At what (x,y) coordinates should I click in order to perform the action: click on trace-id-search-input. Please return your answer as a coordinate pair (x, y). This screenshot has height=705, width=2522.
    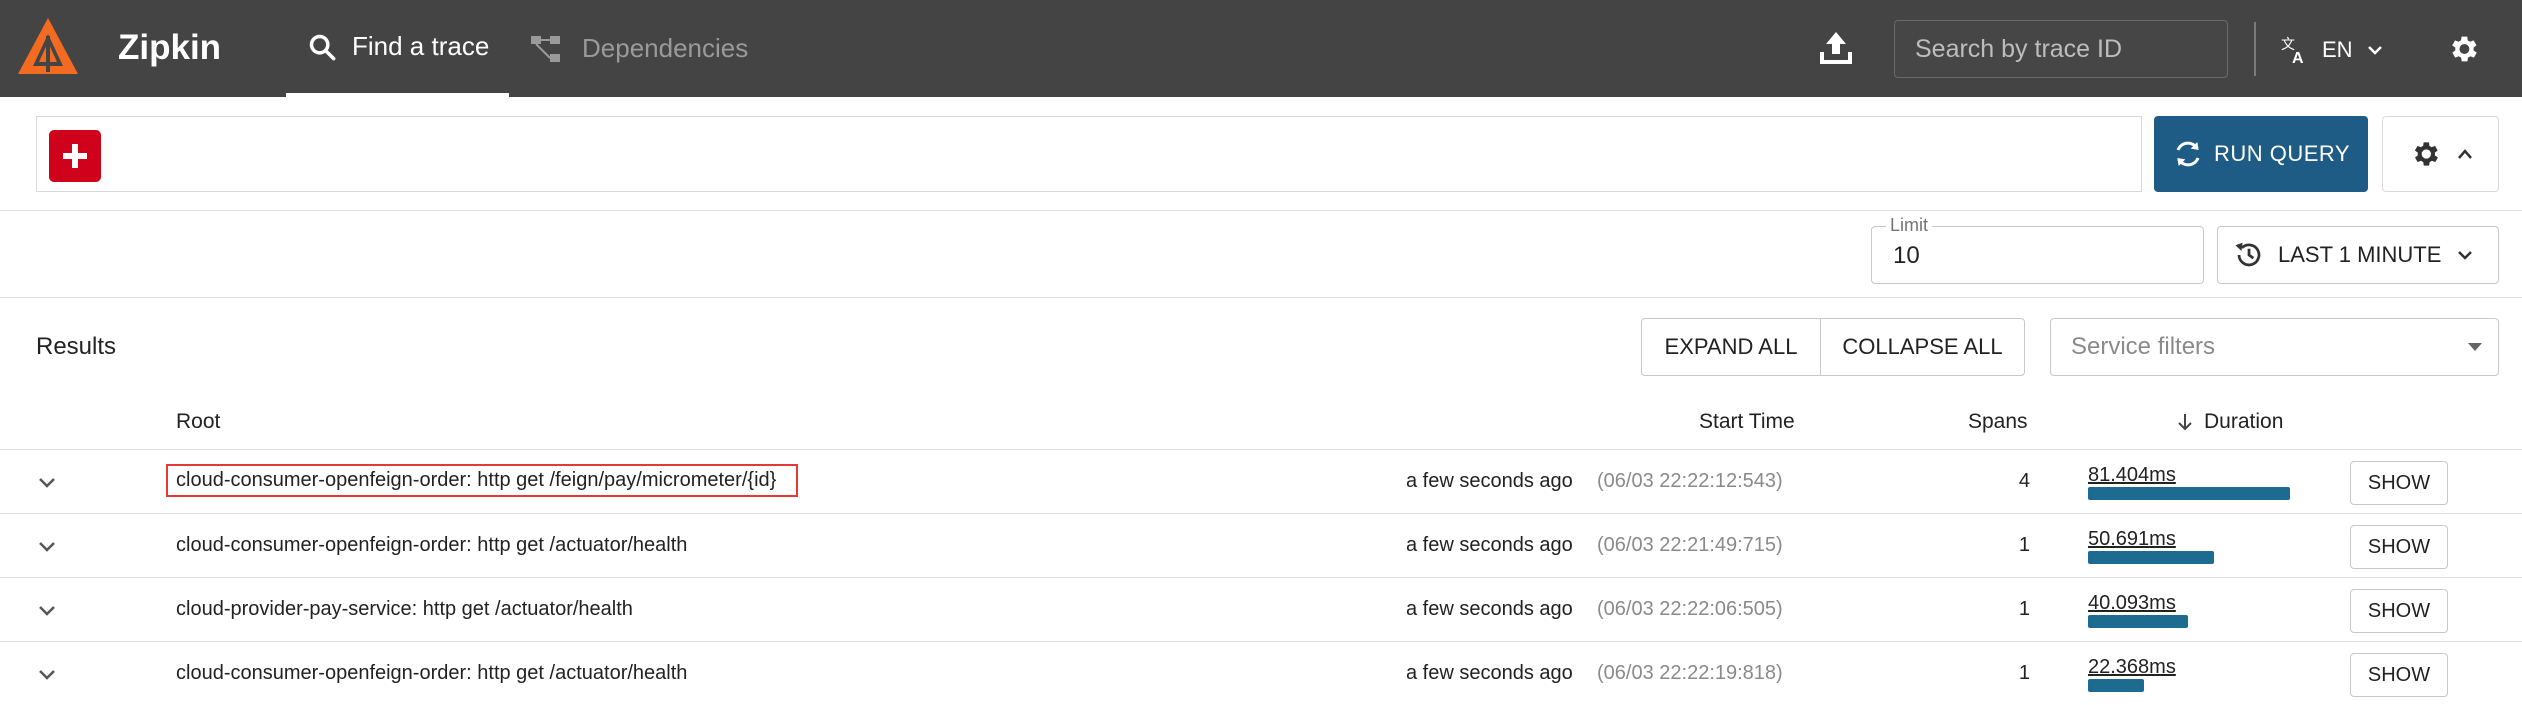
    Looking at the image, I should click on (2060, 49).